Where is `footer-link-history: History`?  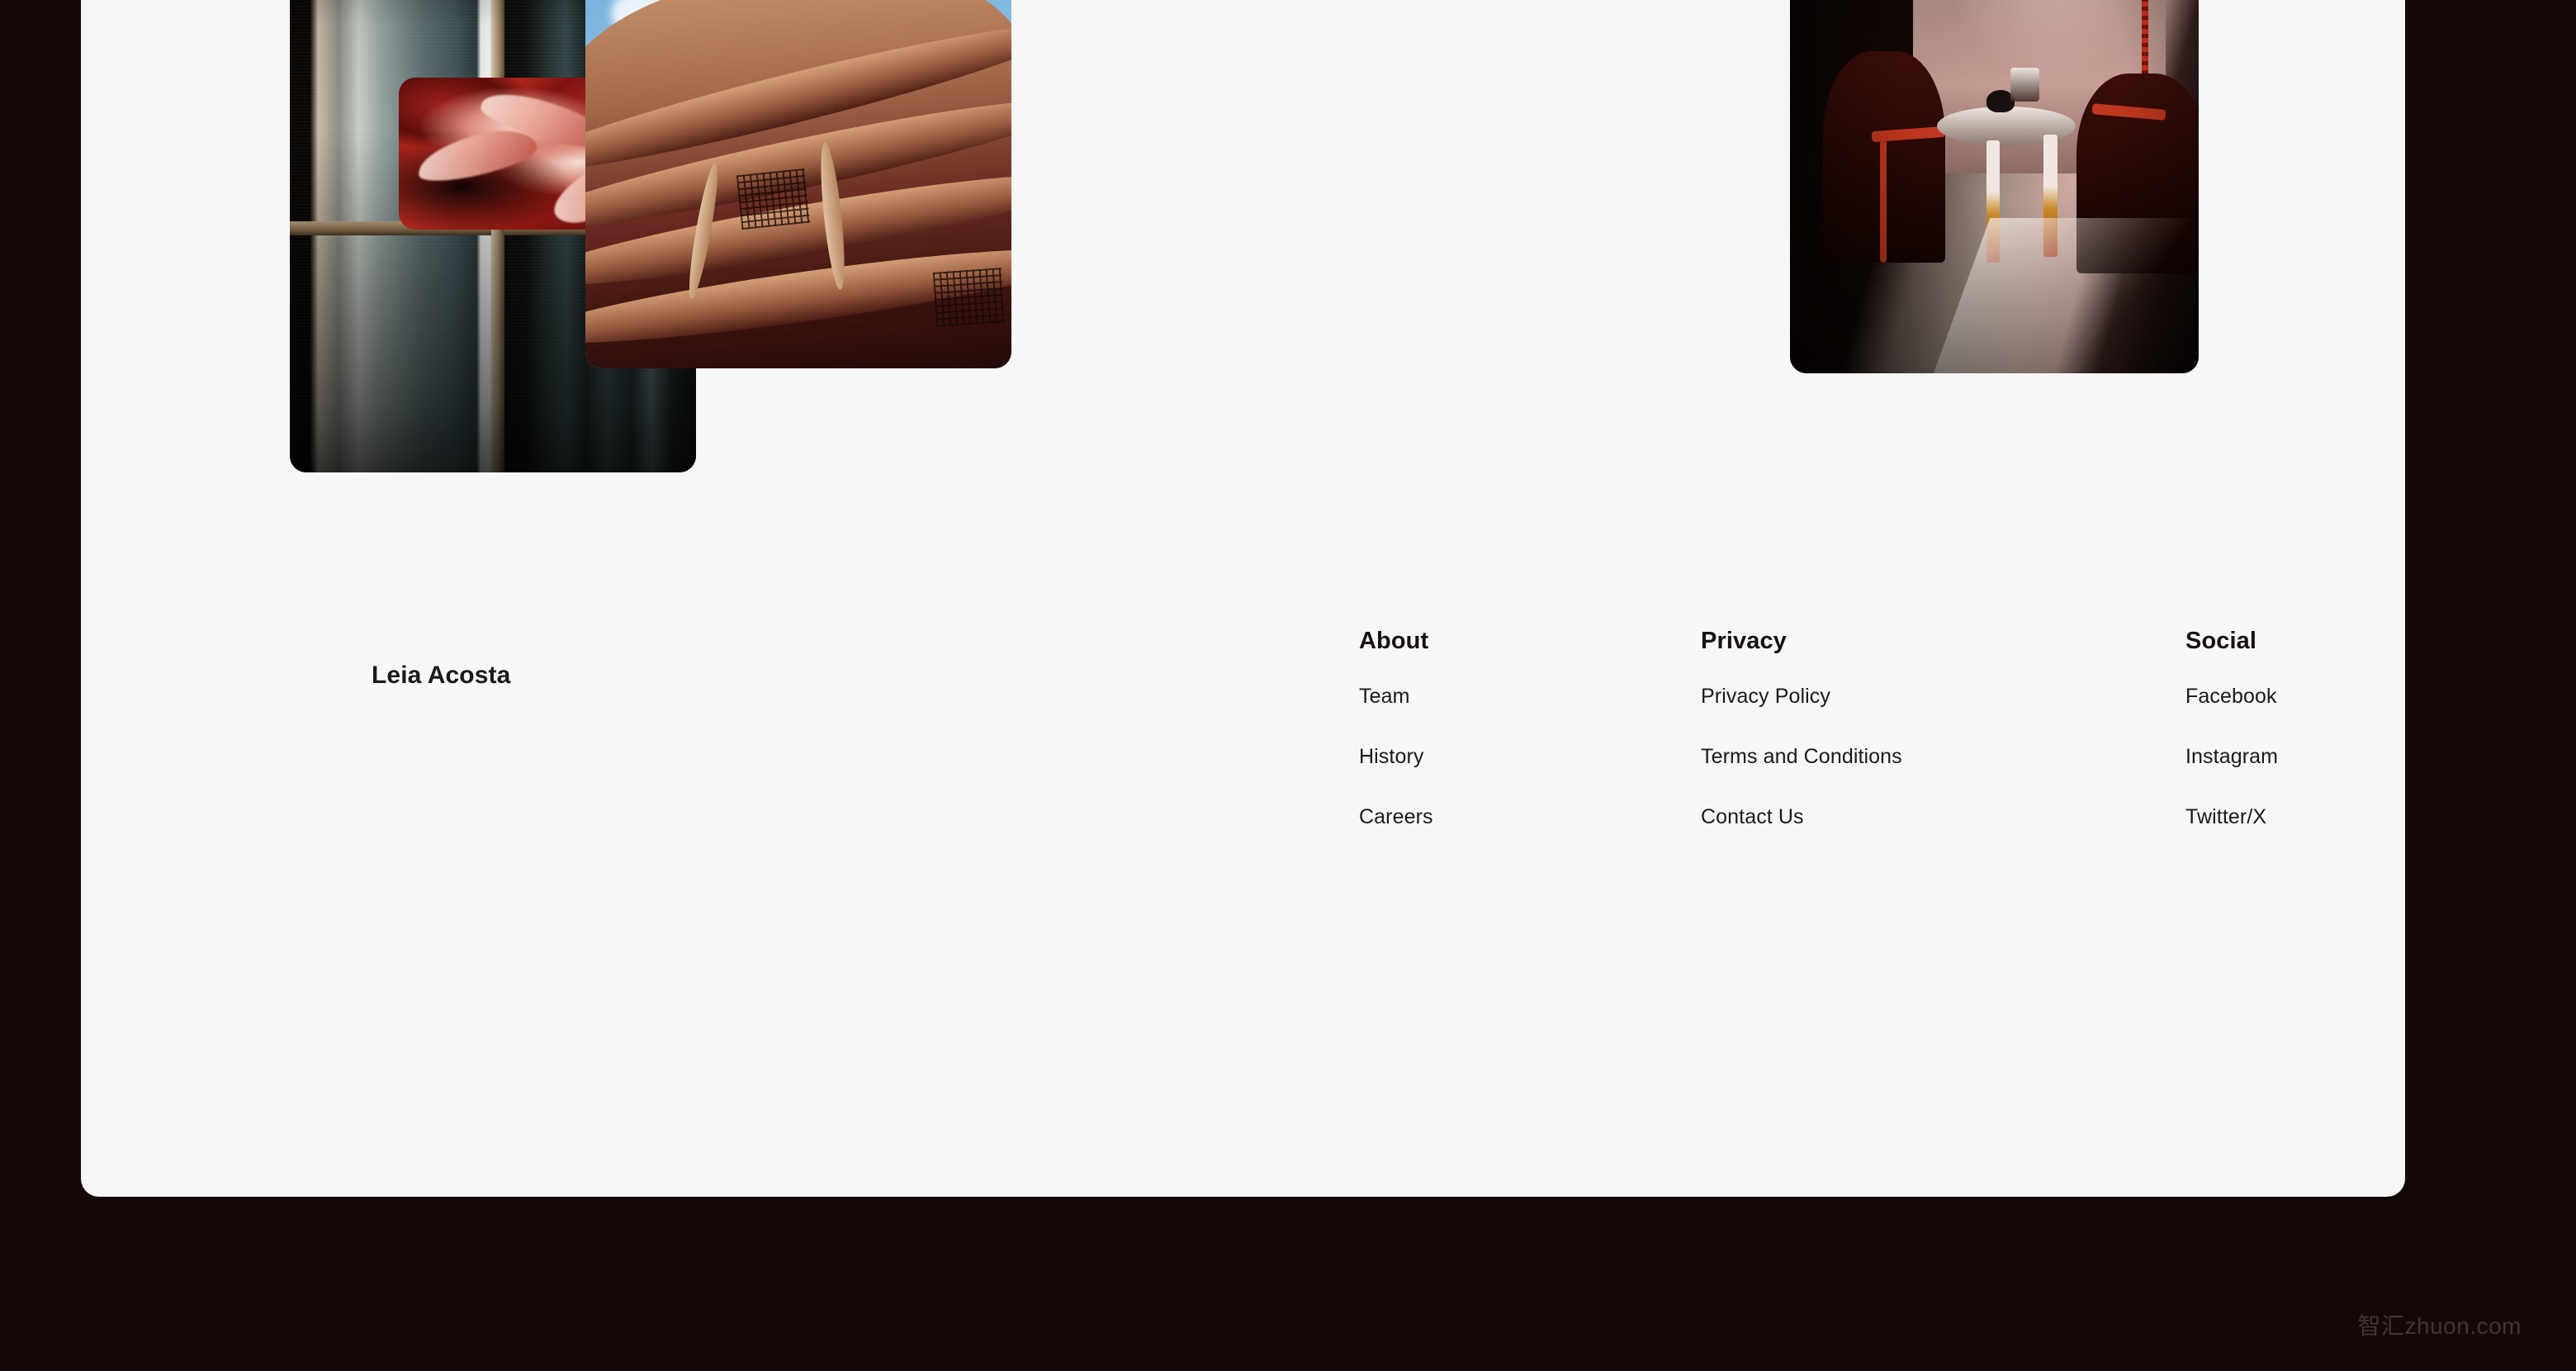 footer-link-history: History is located at coordinates (1396, 757).